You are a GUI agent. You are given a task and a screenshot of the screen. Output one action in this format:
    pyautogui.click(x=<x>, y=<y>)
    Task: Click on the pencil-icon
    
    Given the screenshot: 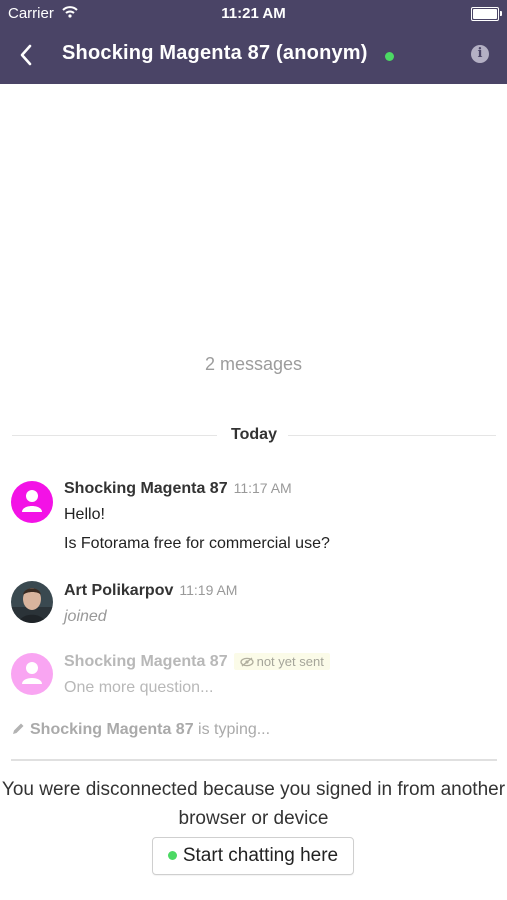 What is the action you would take?
    pyautogui.click(x=18, y=728)
    